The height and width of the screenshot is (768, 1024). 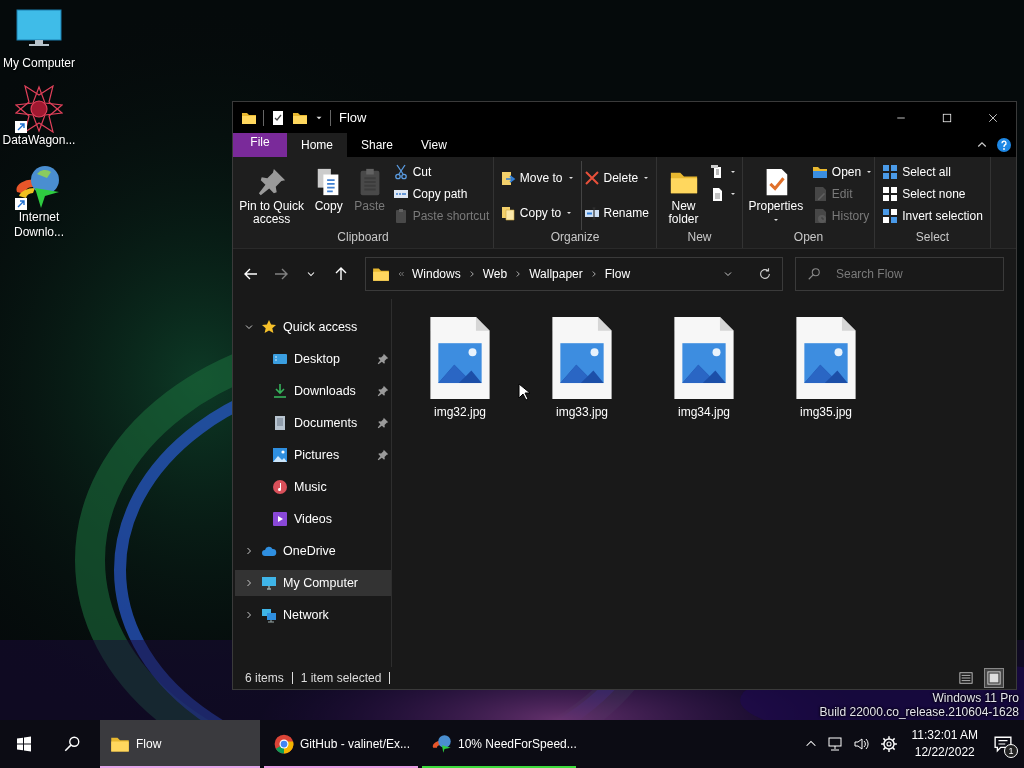 I want to click on folder-icon, so click(x=381, y=274).